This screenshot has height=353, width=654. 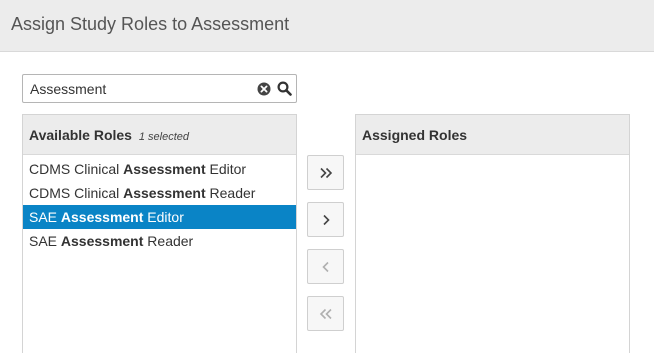 I want to click on dialog-title: Assign Study Roles to Assessment, so click(x=150, y=24).